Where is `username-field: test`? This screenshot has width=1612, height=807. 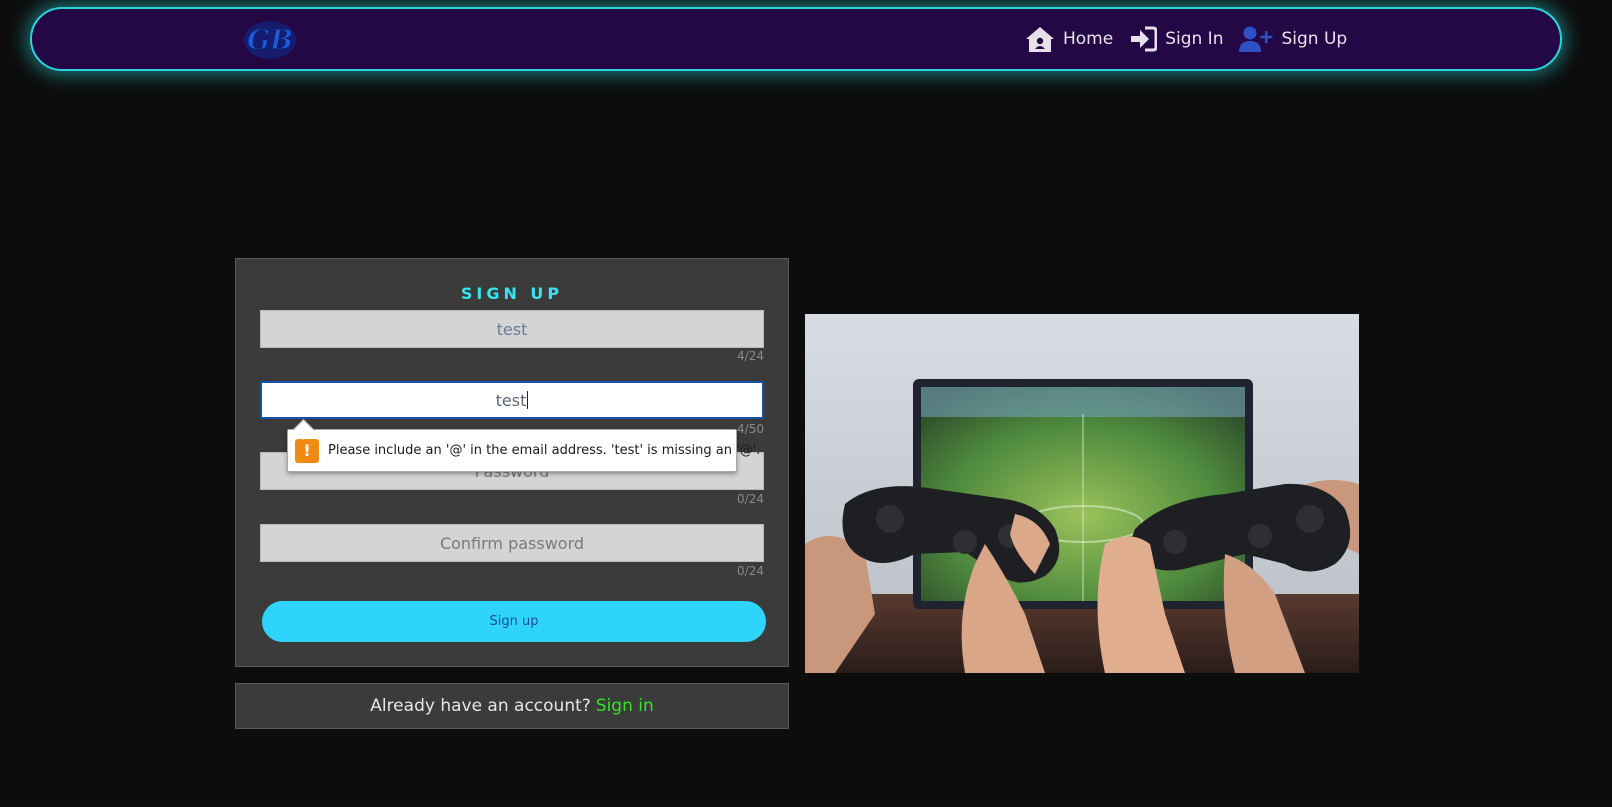 username-field: test is located at coordinates (512, 329).